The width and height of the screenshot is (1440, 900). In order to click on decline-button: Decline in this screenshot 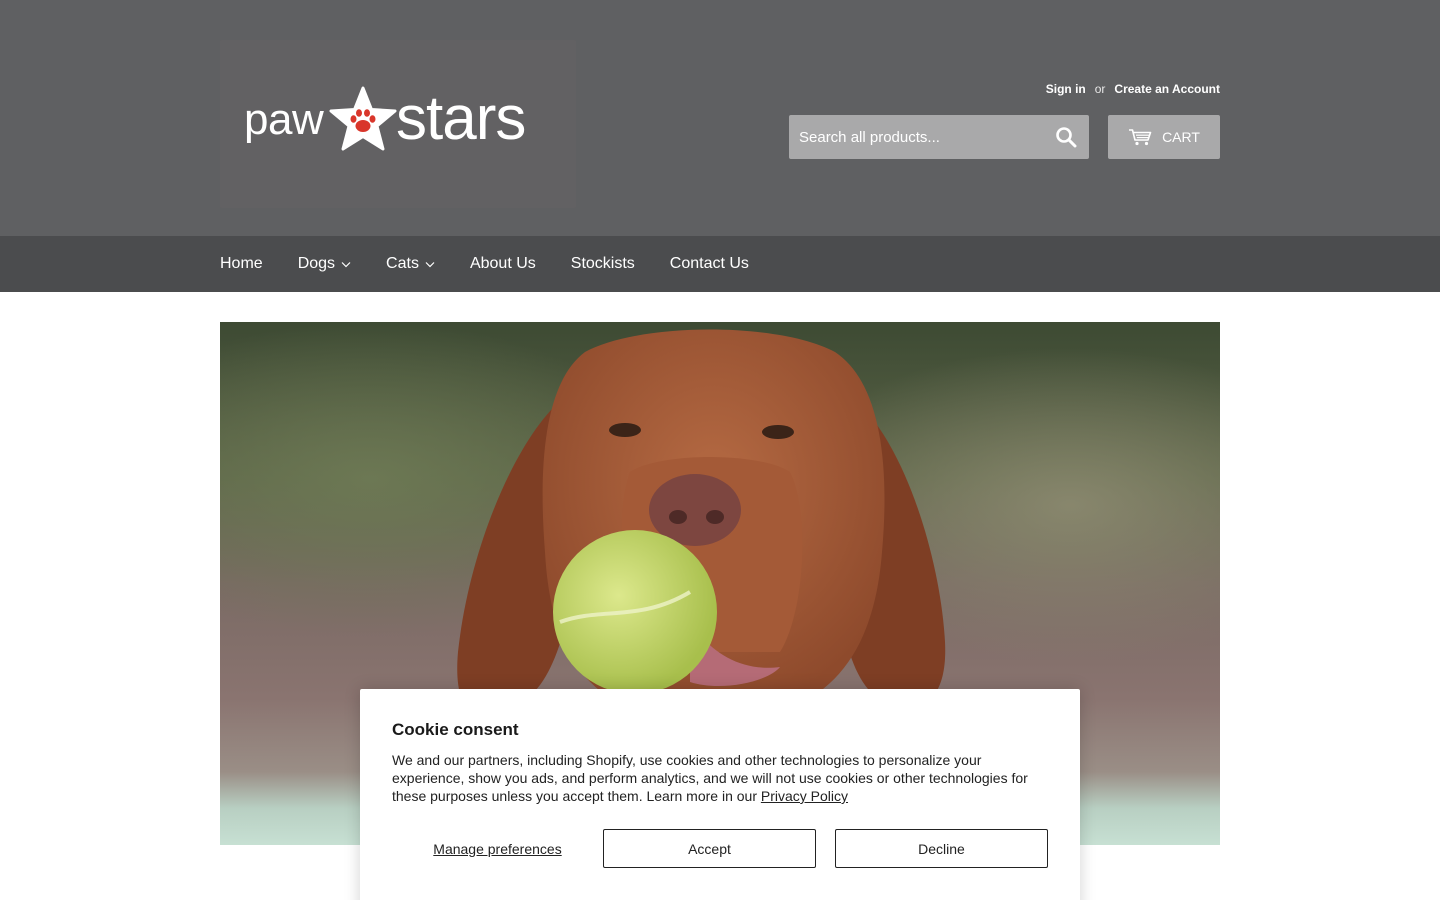, I will do `click(941, 848)`.